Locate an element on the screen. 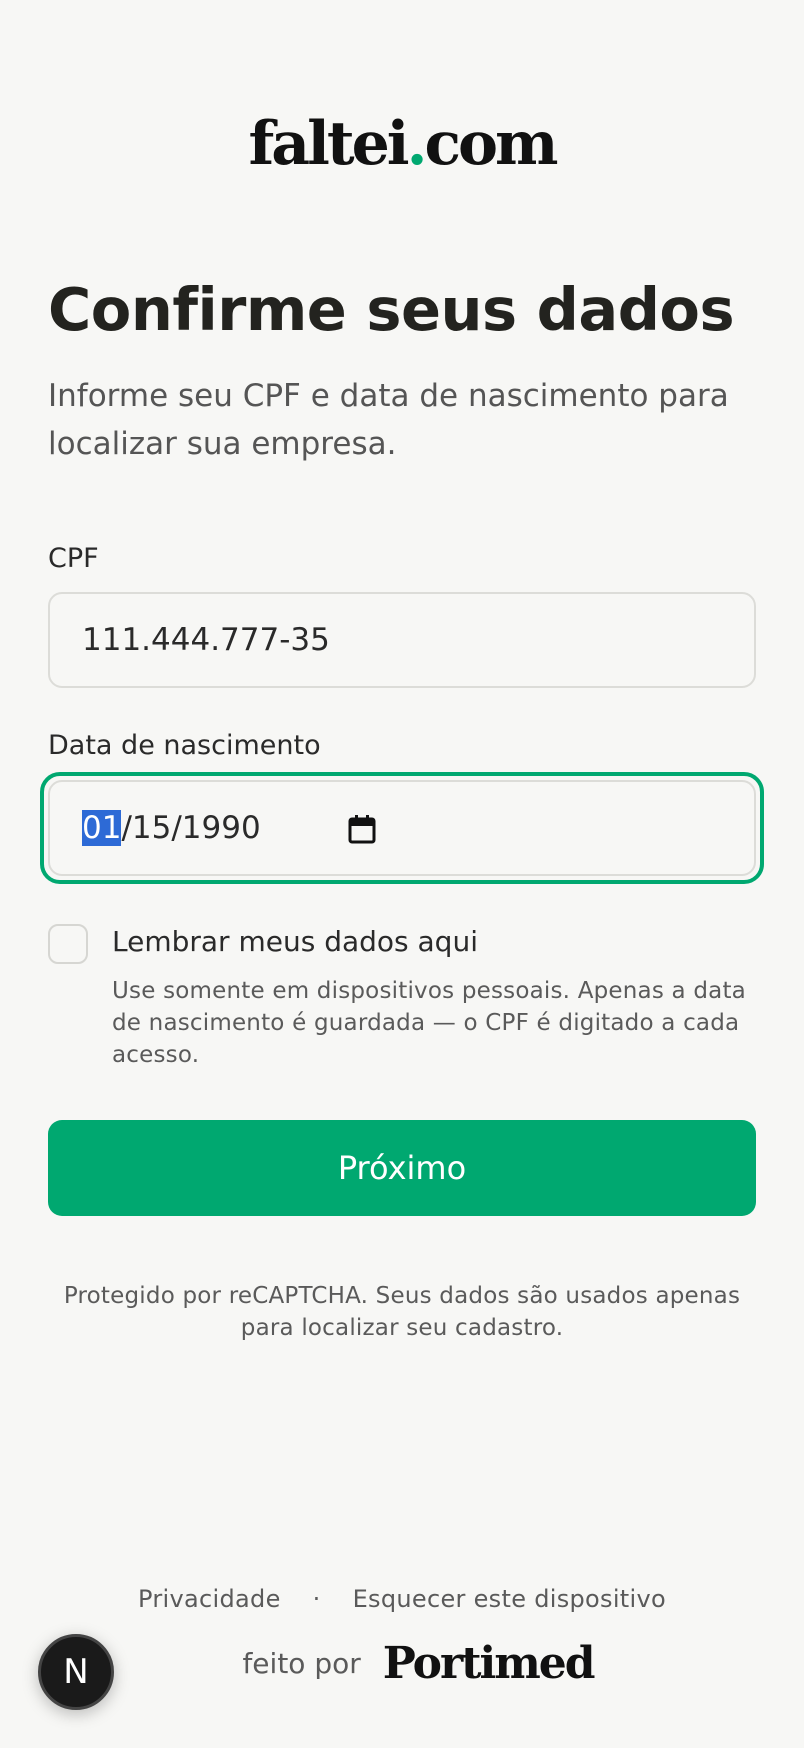 This screenshot has width=804, height=1748. cpf-value: 111.444.777-35 is located at coordinates (206, 640).